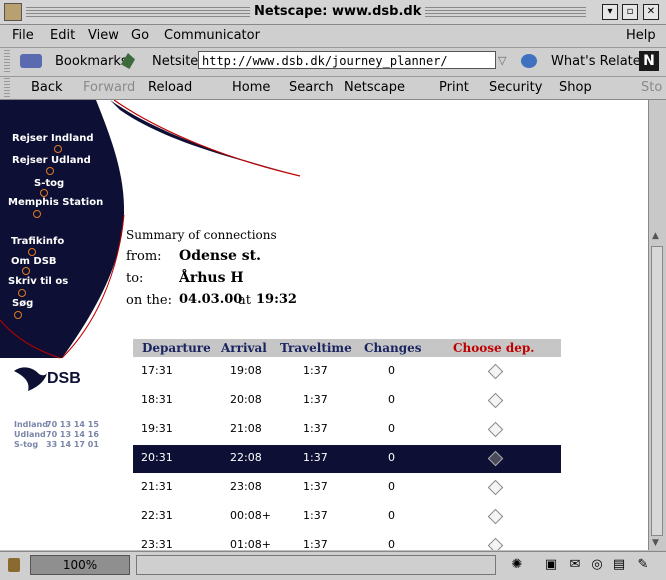  What do you see at coordinates (30, 379) in the screenshot?
I see `dsb-logo-icon` at bounding box center [30, 379].